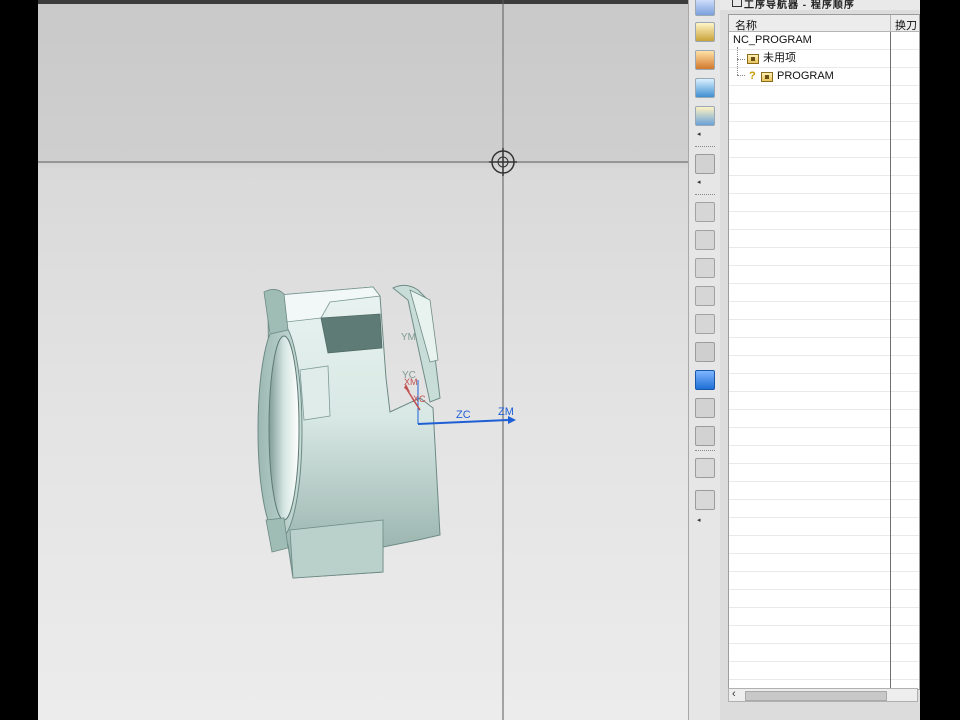 This screenshot has height=720, width=960. I want to click on tree-item-label: 未用项, so click(779, 58).